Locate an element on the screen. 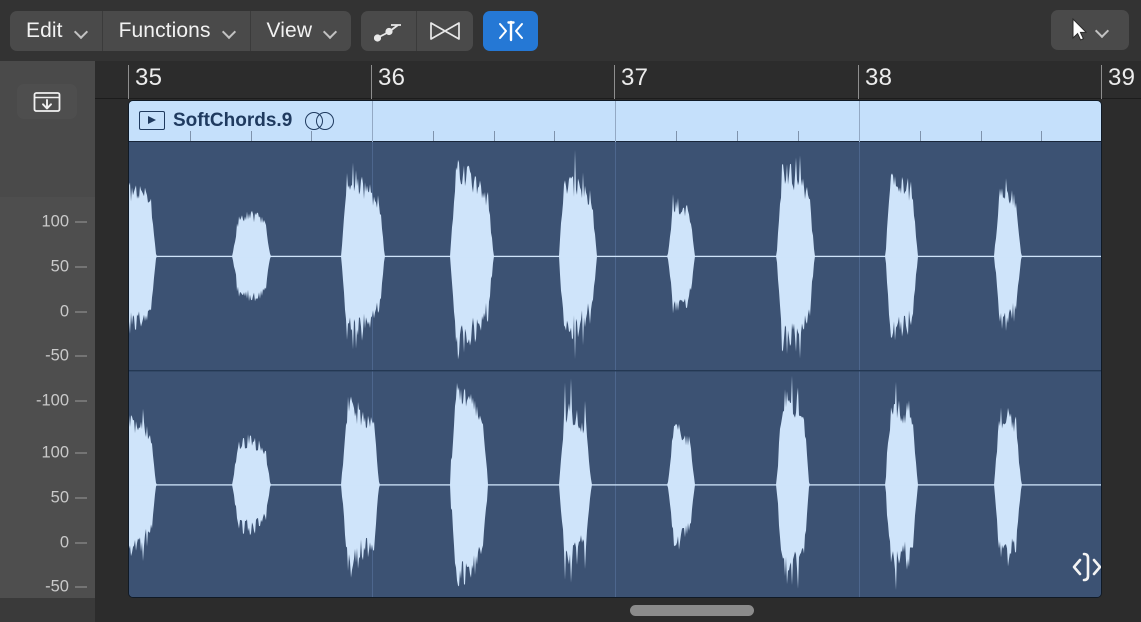  flex-transient-icon is located at coordinates (510, 30).